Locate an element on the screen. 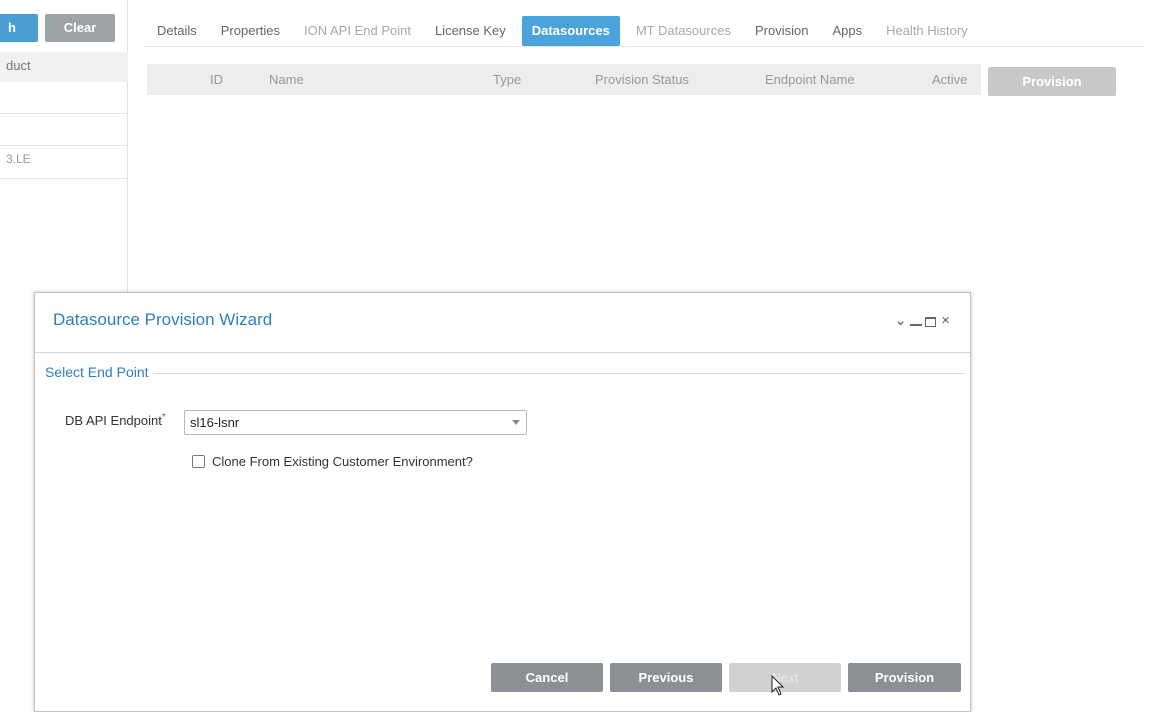 This screenshot has height=712, width=1149. mouse-cursor-icon is located at coordinates (778, 685).